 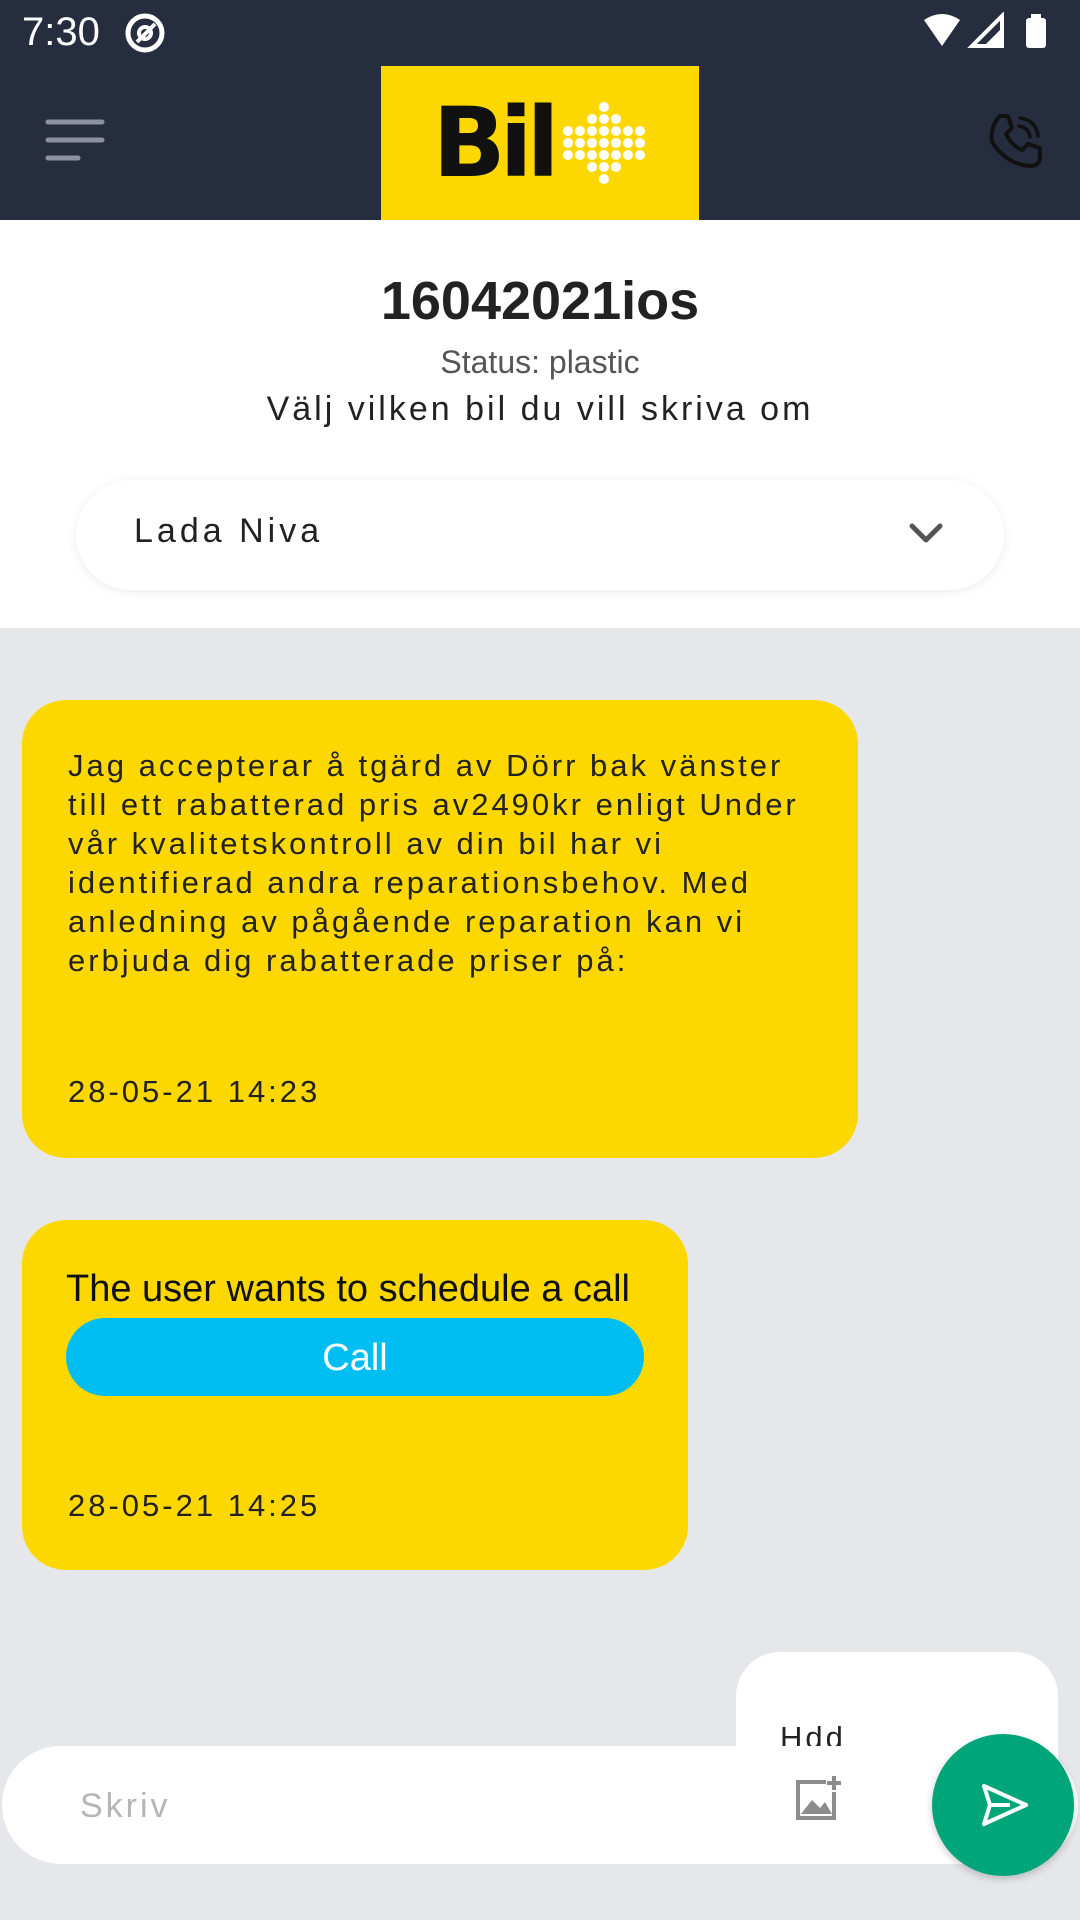 I want to click on at-sign-icon, so click(x=145, y=33).